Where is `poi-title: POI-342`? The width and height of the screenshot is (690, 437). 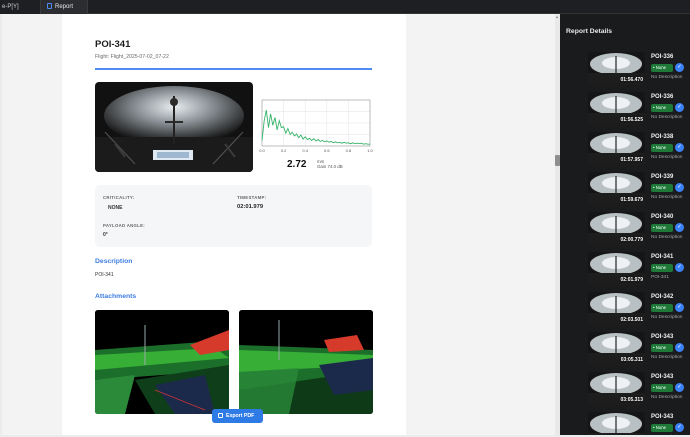 poi-title: POI-342 is located at coordinates (662, 297).